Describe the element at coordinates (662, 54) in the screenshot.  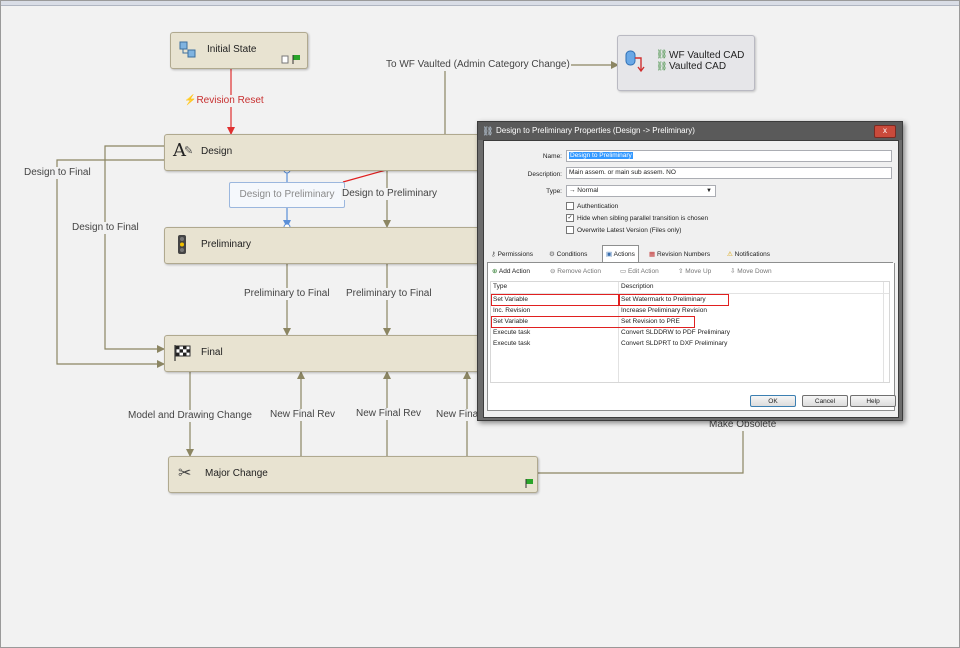
I see `workflow-small-icon-1: ⛓` at that location.